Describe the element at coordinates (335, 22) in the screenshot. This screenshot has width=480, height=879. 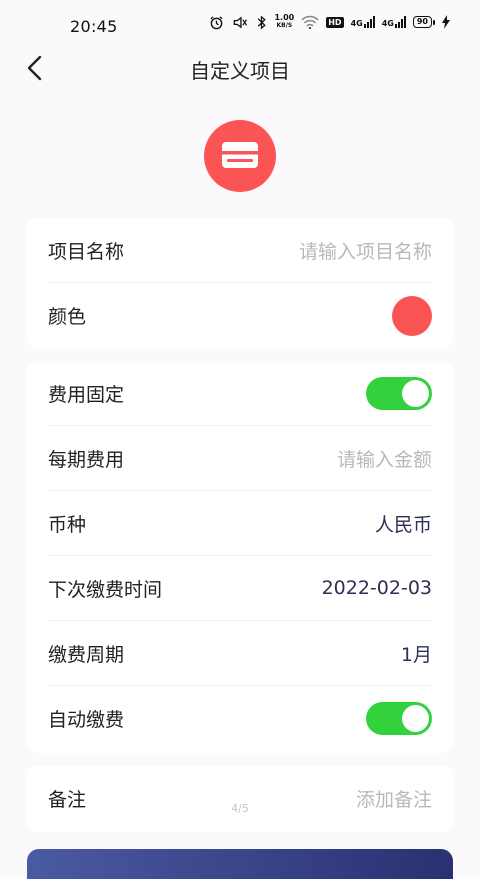
I see `hd-icon: HD` at that location.